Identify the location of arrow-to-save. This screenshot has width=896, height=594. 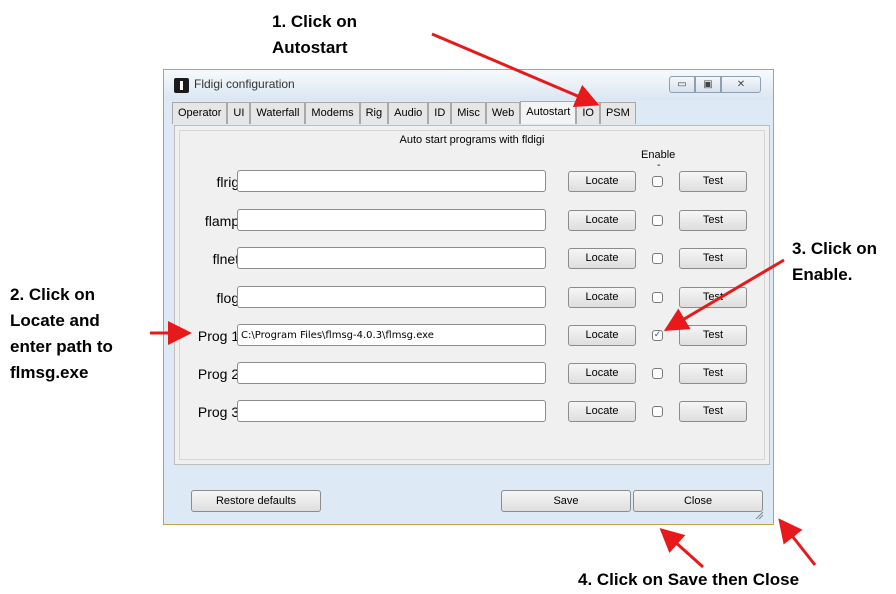
(682, 548).